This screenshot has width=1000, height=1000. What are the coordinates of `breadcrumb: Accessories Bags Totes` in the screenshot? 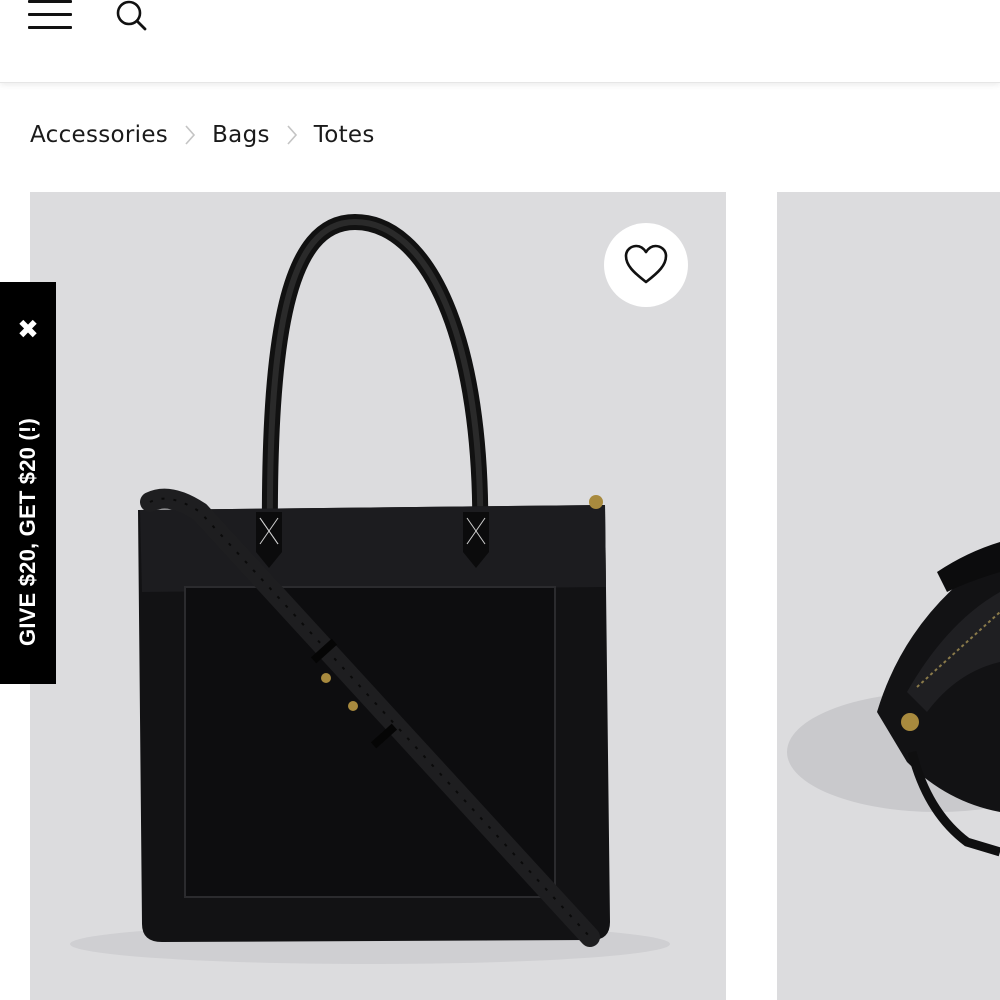 It's located at (202, 135).